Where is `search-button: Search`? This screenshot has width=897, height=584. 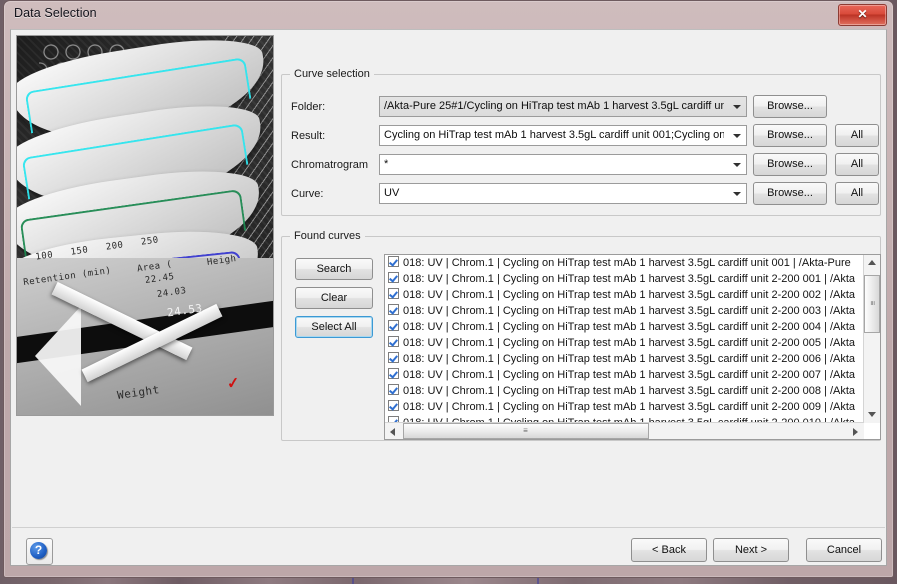 search-button: Search is located at coordinates (334, 269).